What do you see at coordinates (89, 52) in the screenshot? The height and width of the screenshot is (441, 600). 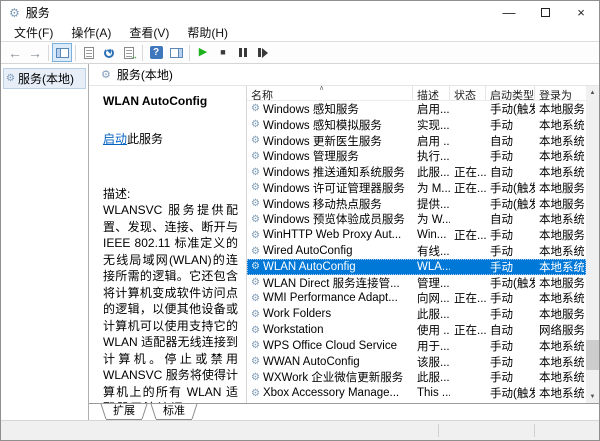 I see `properties-button` at bounding box center [89, 52].